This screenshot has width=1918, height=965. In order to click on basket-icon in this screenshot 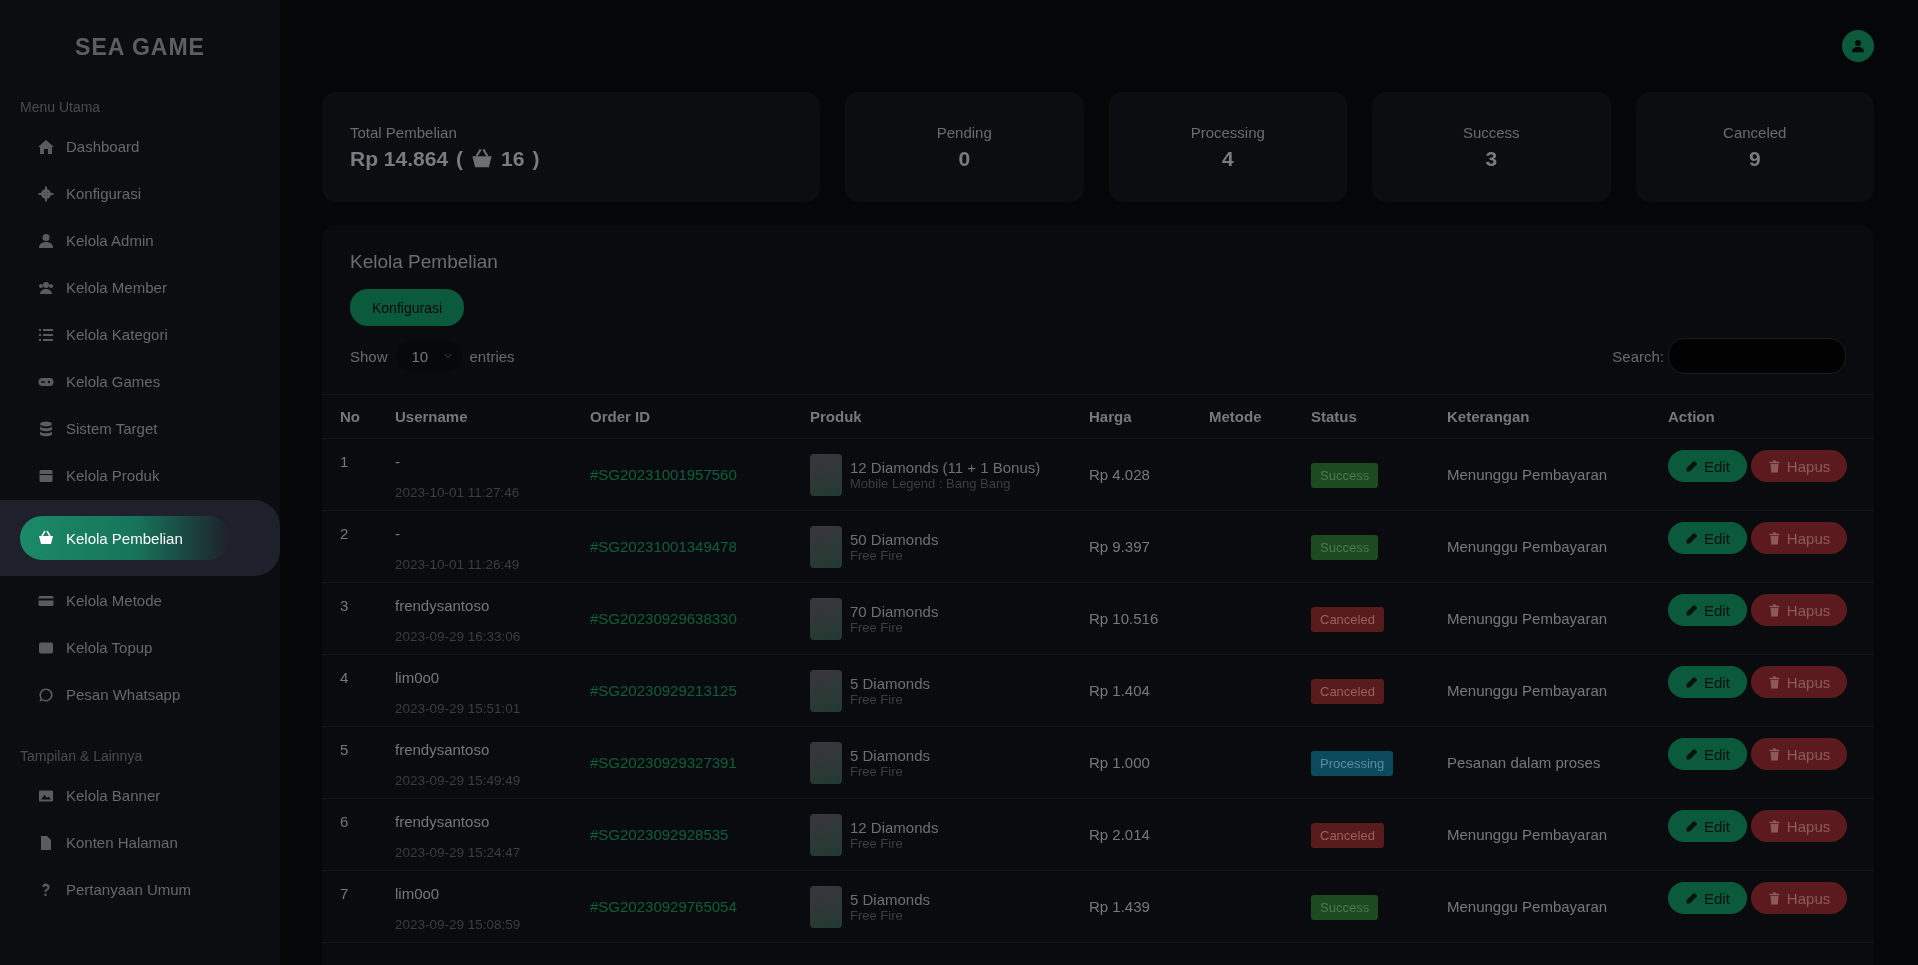, I will do `click(482, 158)`.